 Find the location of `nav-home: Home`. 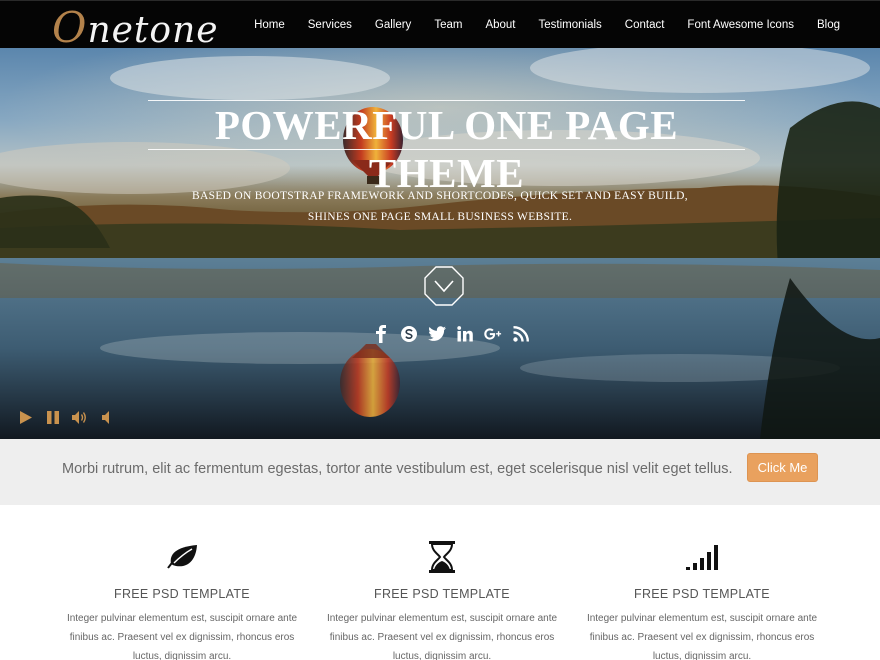

nav-home: Home is located at coordinates (269, 25).